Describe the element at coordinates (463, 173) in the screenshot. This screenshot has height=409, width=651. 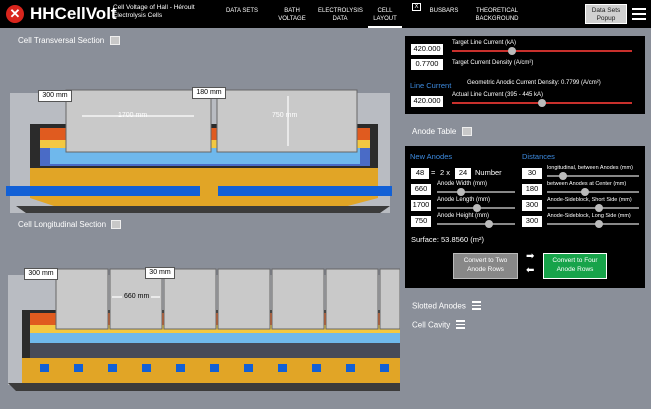
I see `anode-count-per-row: 24` at that location.